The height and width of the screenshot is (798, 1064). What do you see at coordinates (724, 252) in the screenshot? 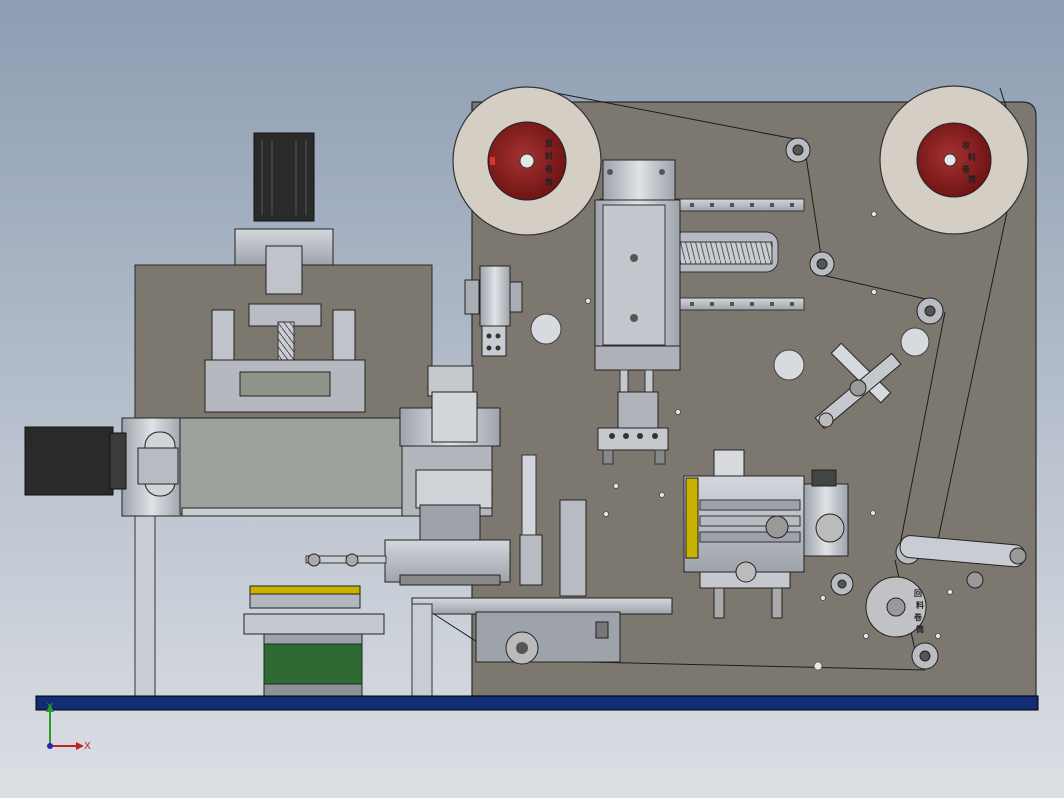
I see `horizontal-spring-cylinder` at bounding box center [724, 252].